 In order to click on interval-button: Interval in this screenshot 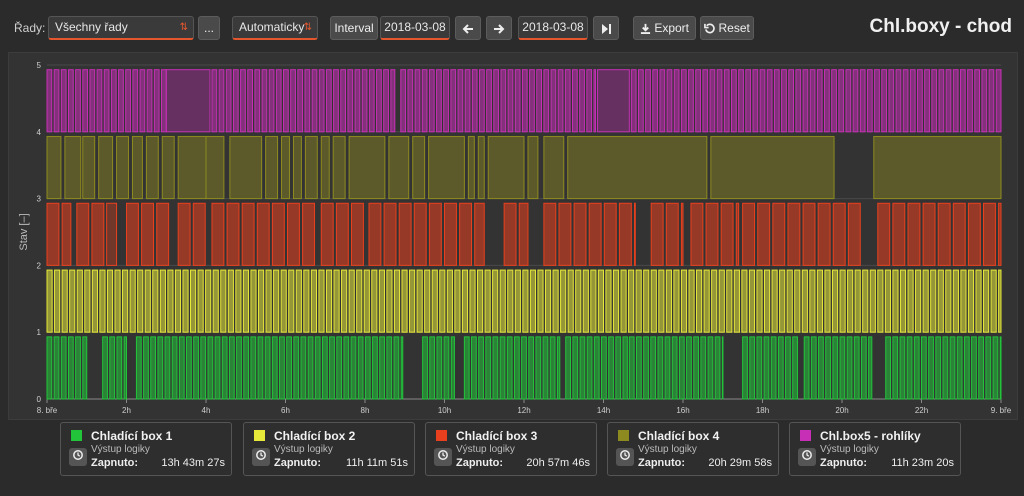, I will do `click(354, 28)`.